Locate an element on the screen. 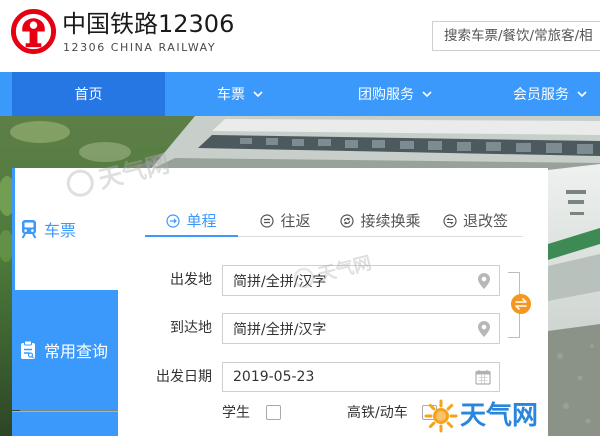  from-station-input is located at coordinates (361, 280).